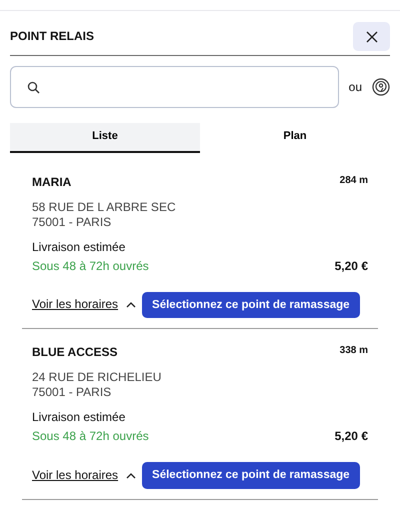  I want to click on close-icon, so click(372, 36).